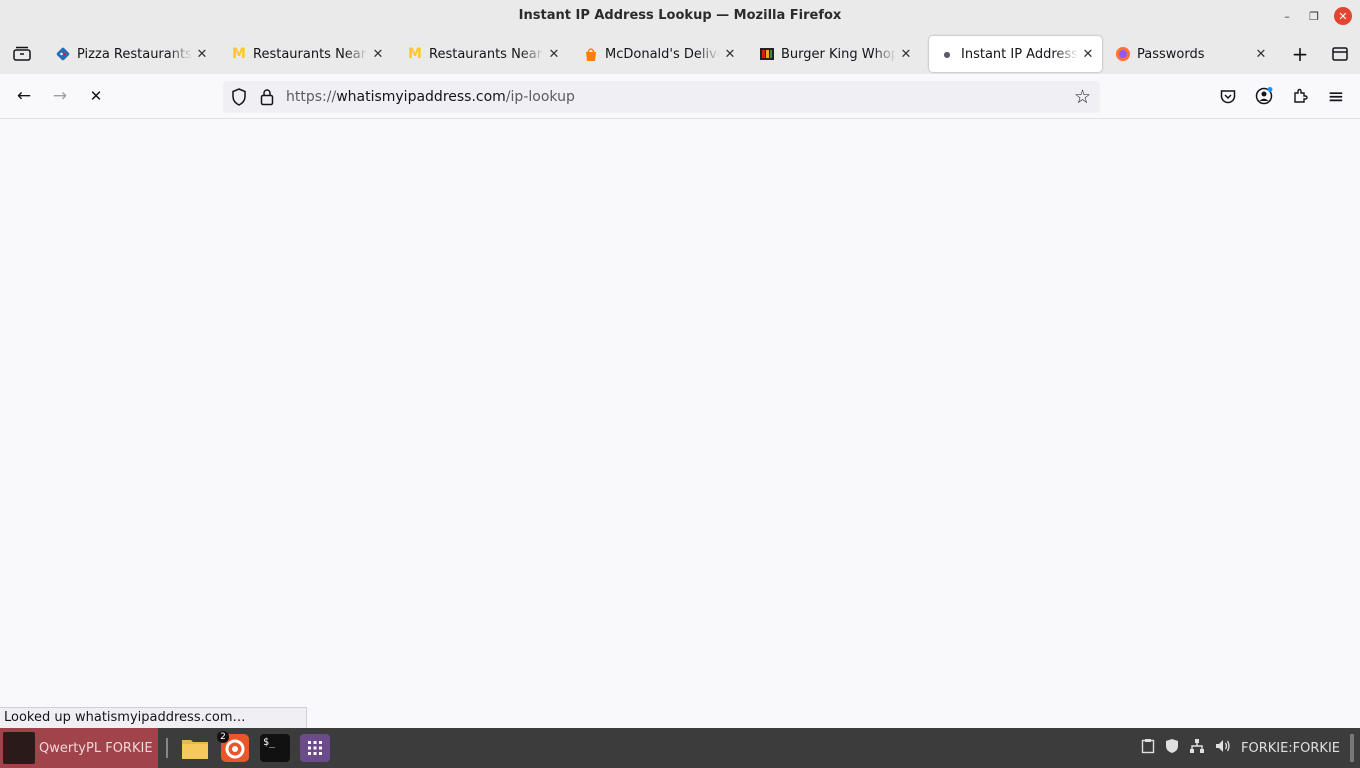 This screenshot has width=1360, height=768. Describe the element at coordinates (195, 748) in the screenshot. I see `file-manager-icon` at that location.